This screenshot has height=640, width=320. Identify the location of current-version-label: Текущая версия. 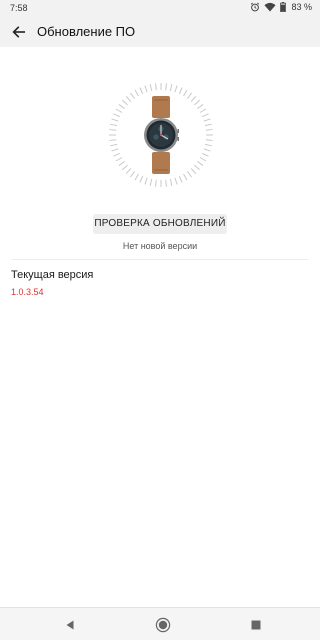
(52, 275).